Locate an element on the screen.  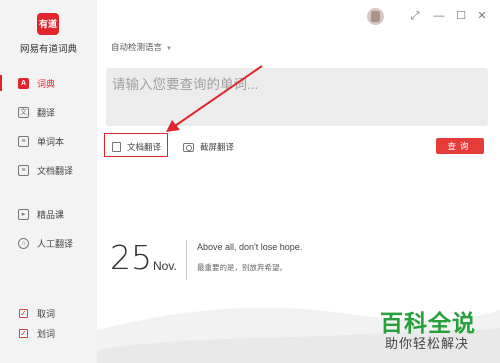
language-select: 自动检测语言 ▼ is located at coordinates (141, 47).